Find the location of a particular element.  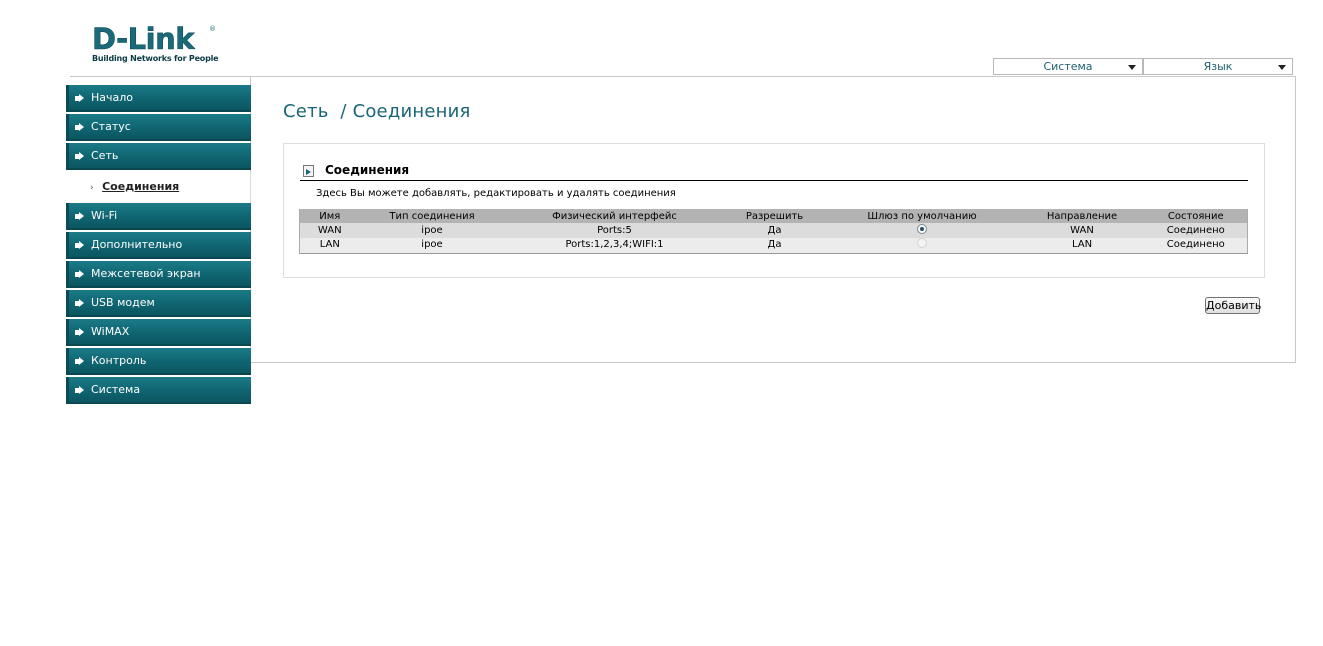

section-arrow-icon is located at coordinates (308, 171).